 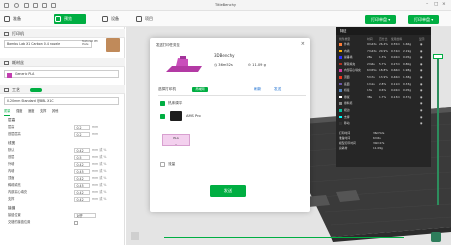 I want to click on main-tab-bar: 准备 预览 设备 项目 打印单盘 ▾ 打印单盘 ▾, so click(x=225, y=19).